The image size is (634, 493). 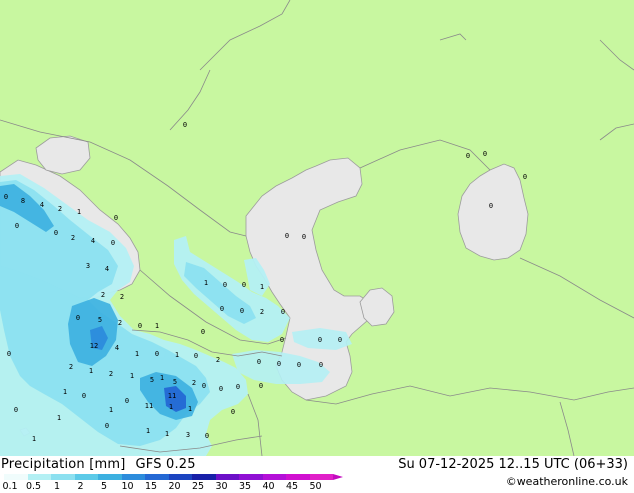 What do you see at coordinates (198, 486) in the screenshot?
I see `scale-tick-label: 25` at bounding box center [198, 486].